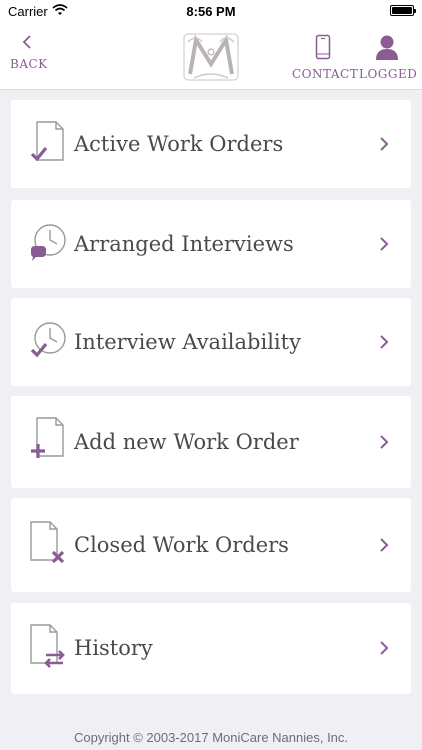 This screenshot has width=422, height=750. What do you see at coordinates (26, 42) in the screenshot?
I see `chevron-left-icon` at bounding box center [26, 42].